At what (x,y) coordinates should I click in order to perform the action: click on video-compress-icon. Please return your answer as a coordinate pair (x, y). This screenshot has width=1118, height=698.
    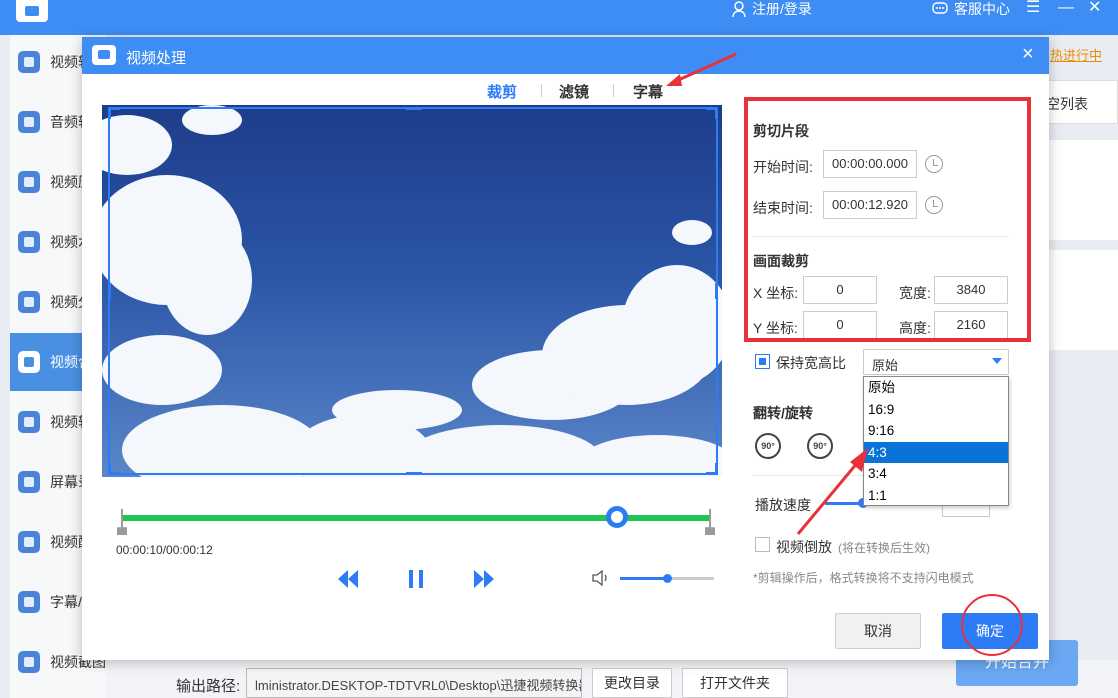
    Looking at the image, I should click on (29, 182).